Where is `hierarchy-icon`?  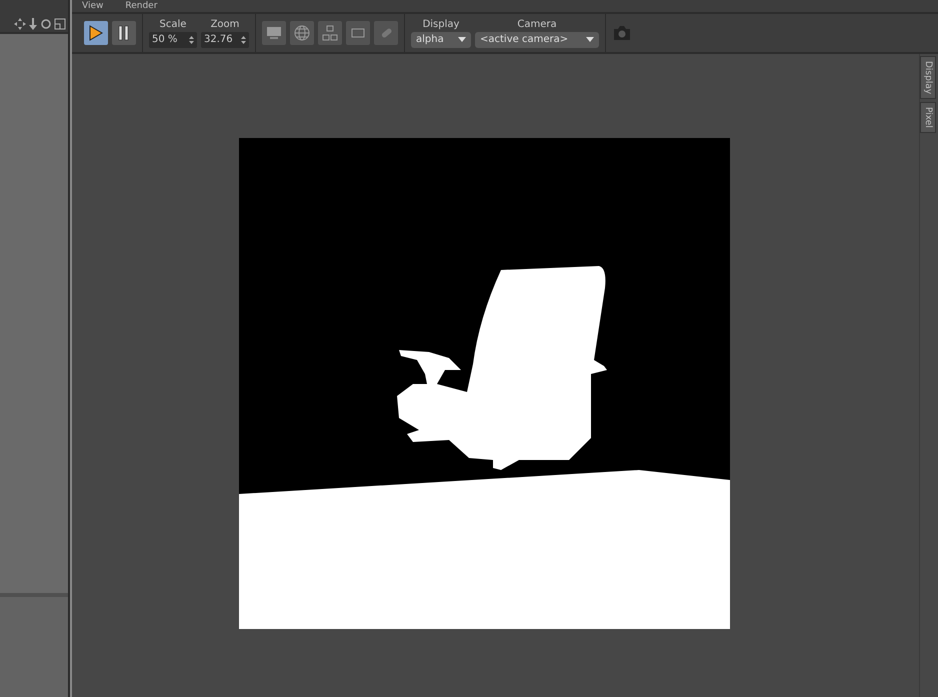
hierarchy-icon is located at coordinates (330, 33).